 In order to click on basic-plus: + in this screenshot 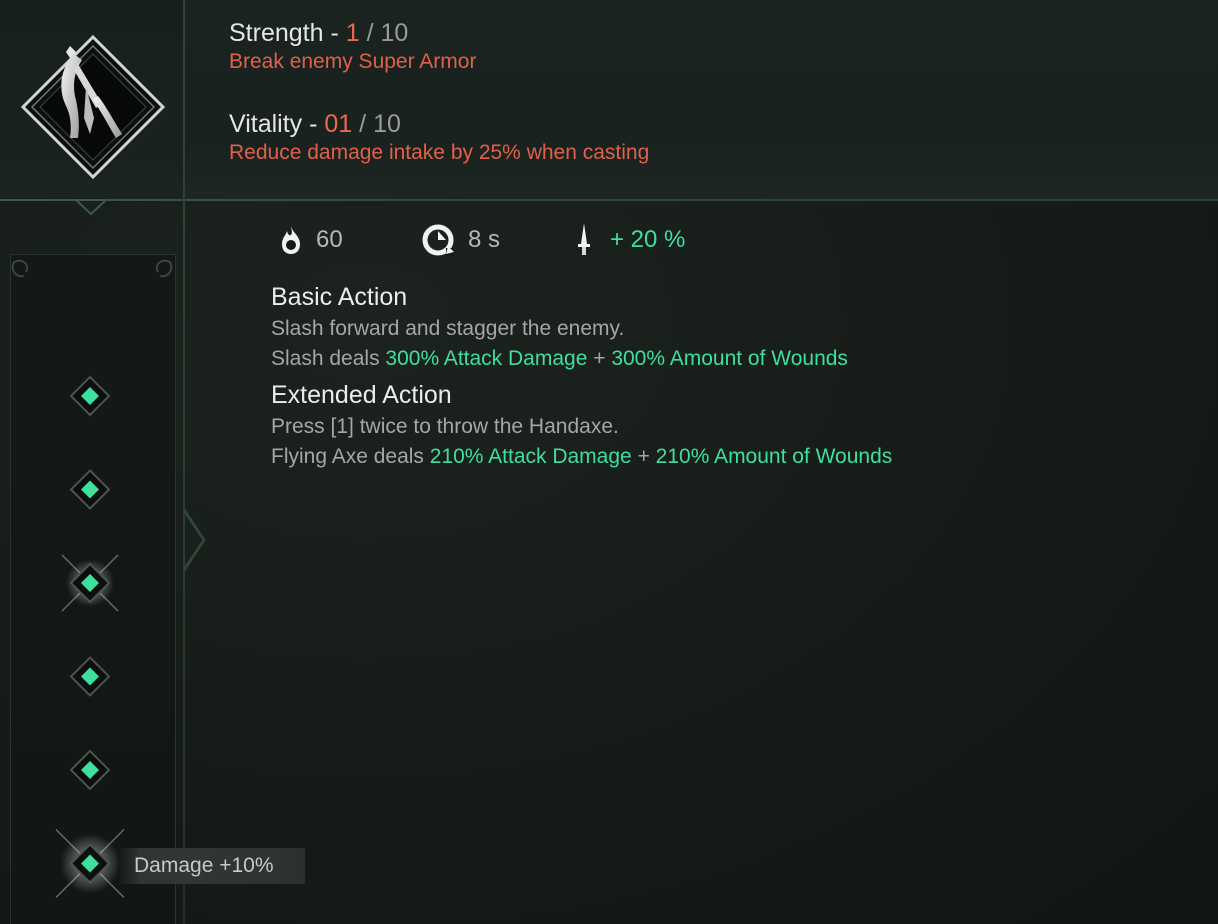, I will do `click(599, 358)`.